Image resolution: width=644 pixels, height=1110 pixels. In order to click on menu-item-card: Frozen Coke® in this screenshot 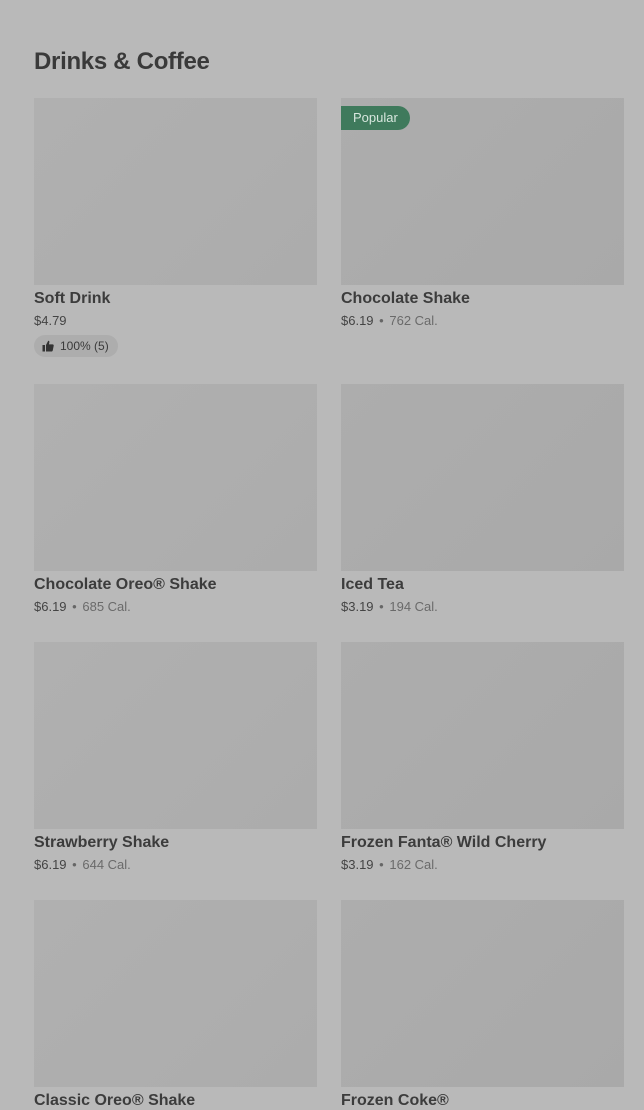, I will do `click(482, 1005)`.